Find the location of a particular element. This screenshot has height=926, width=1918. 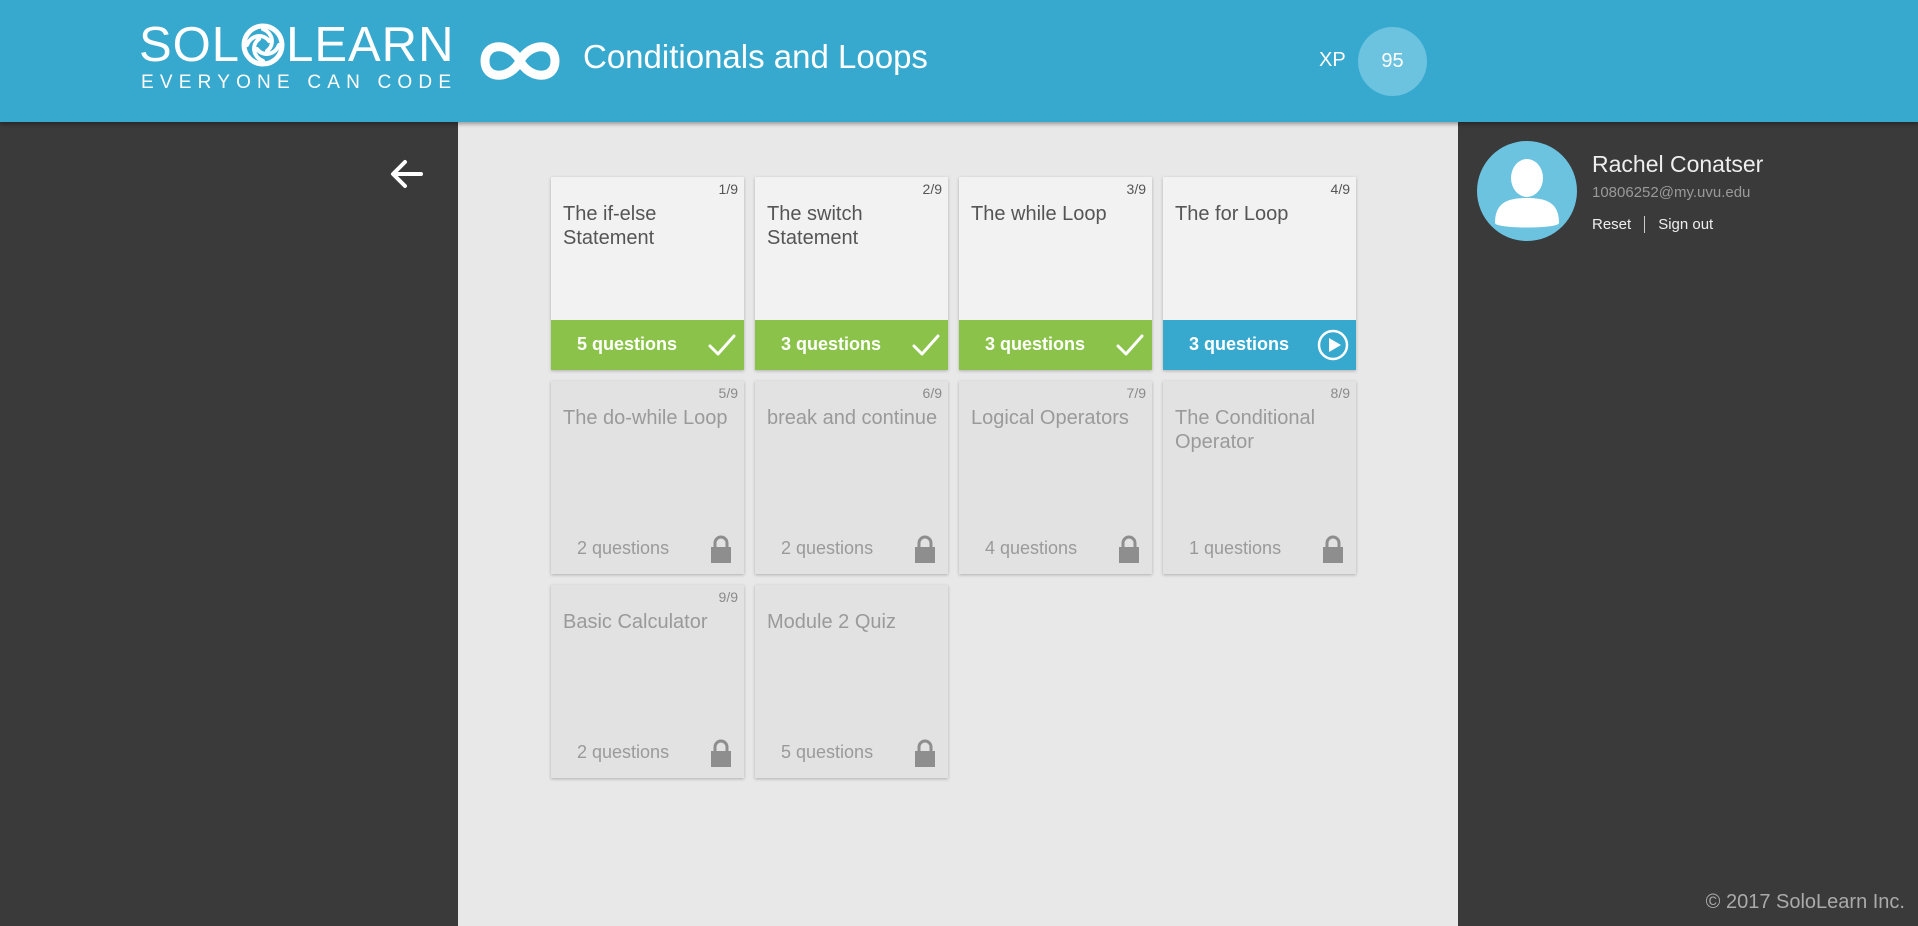

lesson-number: 1/9 is located at coordinates (728, 189).